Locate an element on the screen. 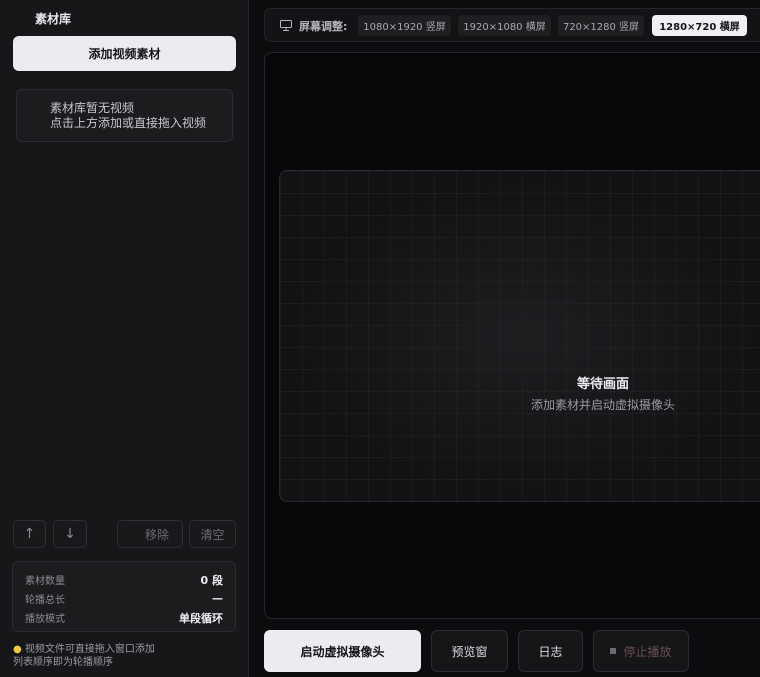 The width and height of the screenshot is (760, 677). remove-button: 移除 is located at coordinates (150, 534).